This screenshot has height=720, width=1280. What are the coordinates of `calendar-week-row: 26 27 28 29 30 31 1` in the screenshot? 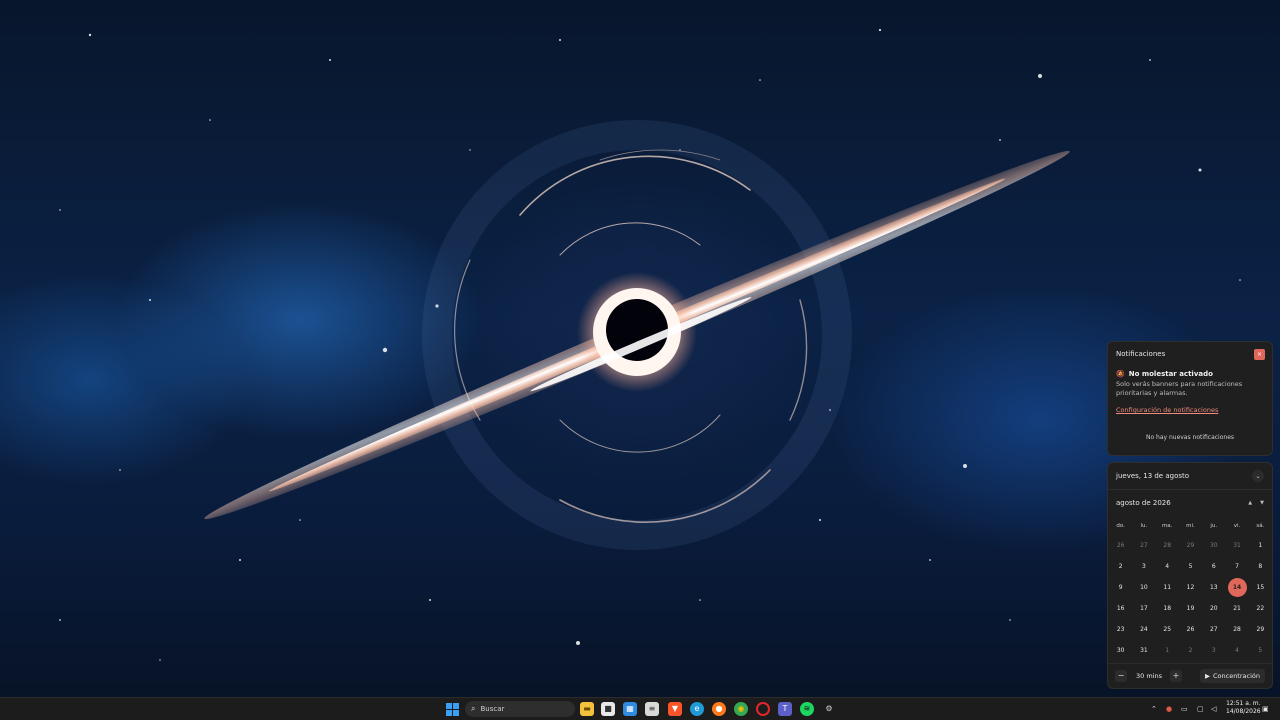 It's located at (1190, 545).